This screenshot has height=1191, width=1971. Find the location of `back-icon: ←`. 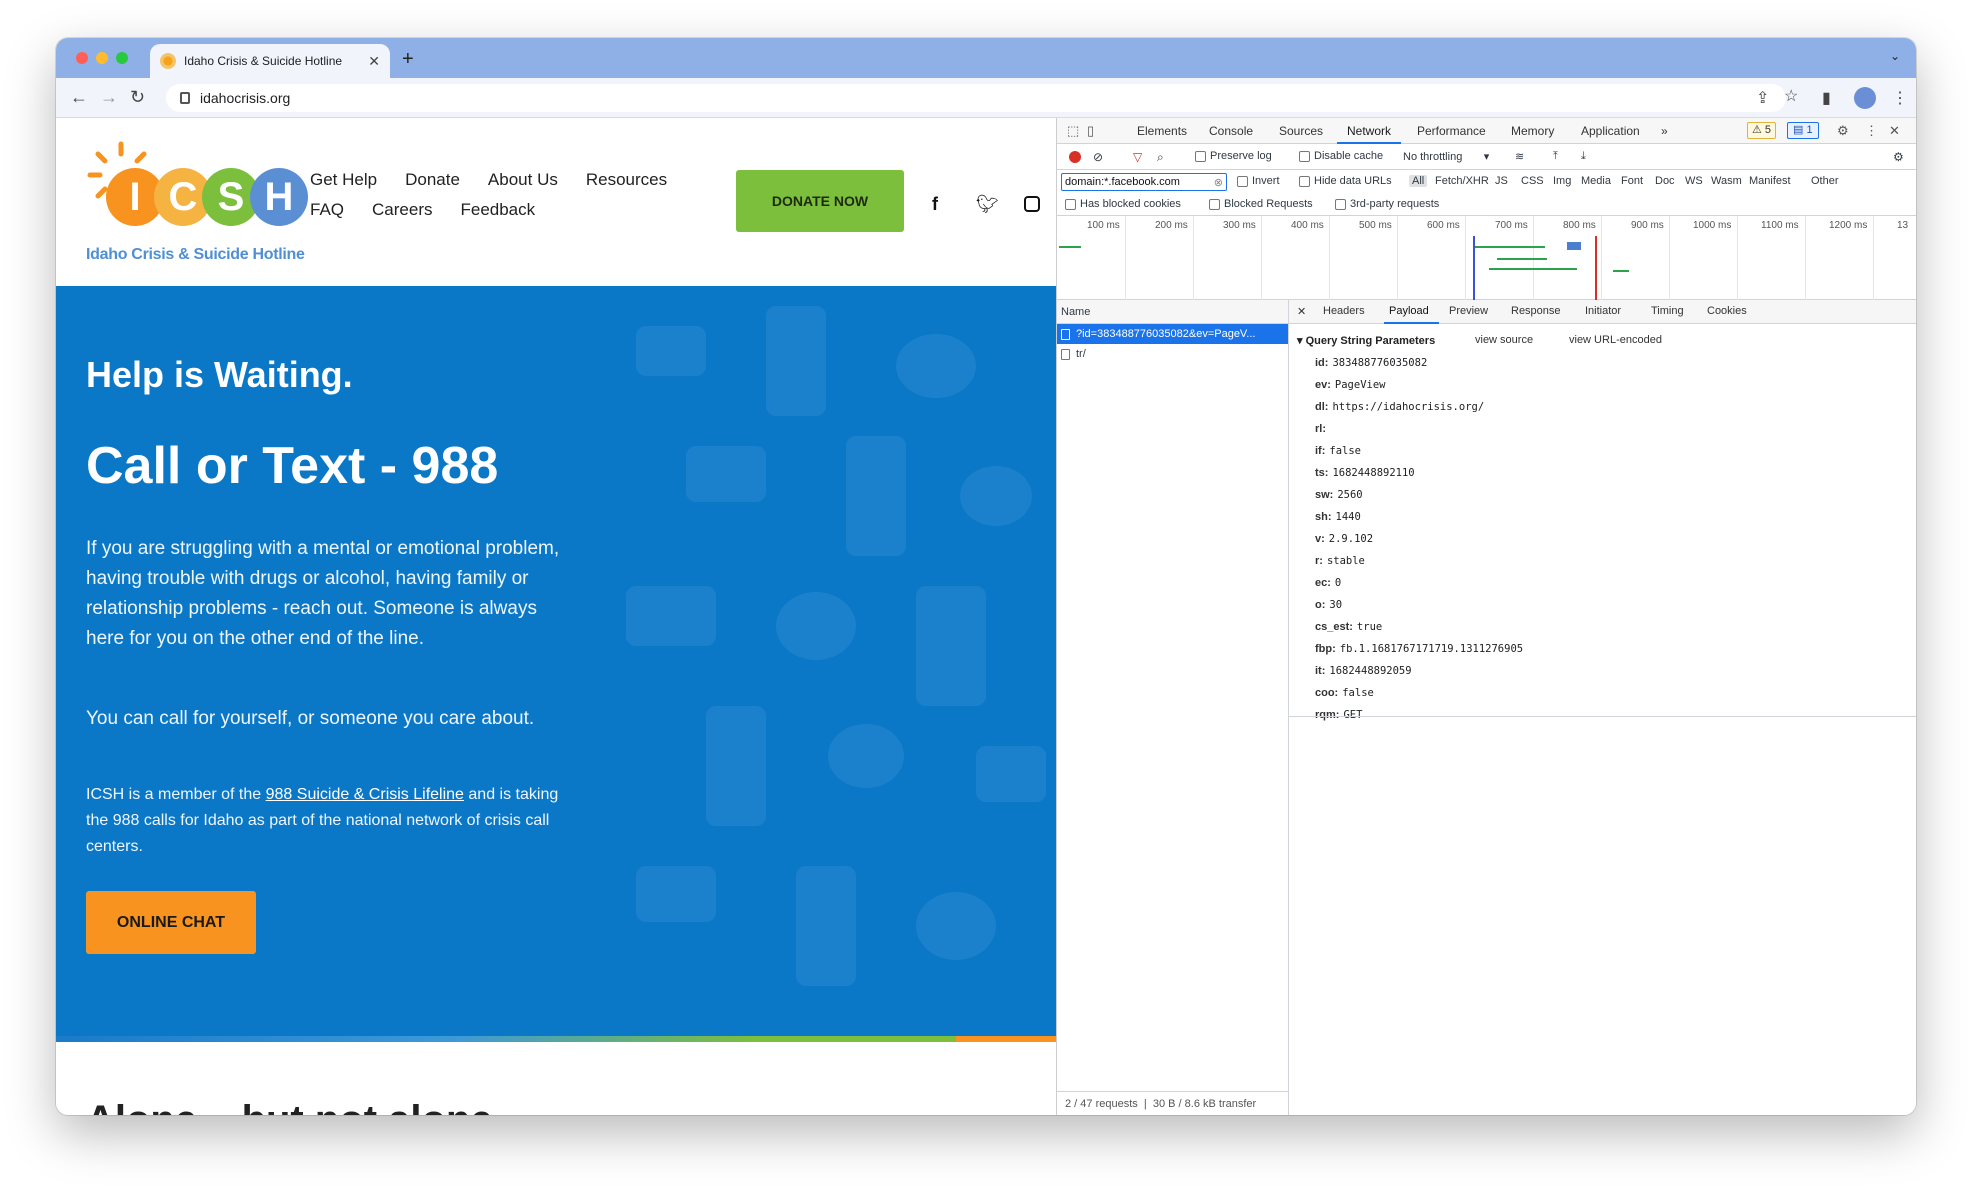

back-icon: ← is located at coordinates (79, 97).